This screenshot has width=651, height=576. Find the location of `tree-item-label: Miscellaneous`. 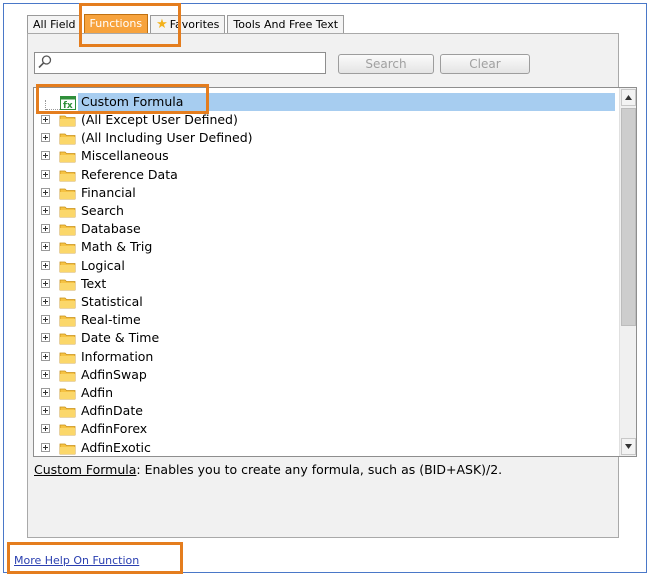

tree-item-label: Miscellaneous is located at coordinates (125, 156).